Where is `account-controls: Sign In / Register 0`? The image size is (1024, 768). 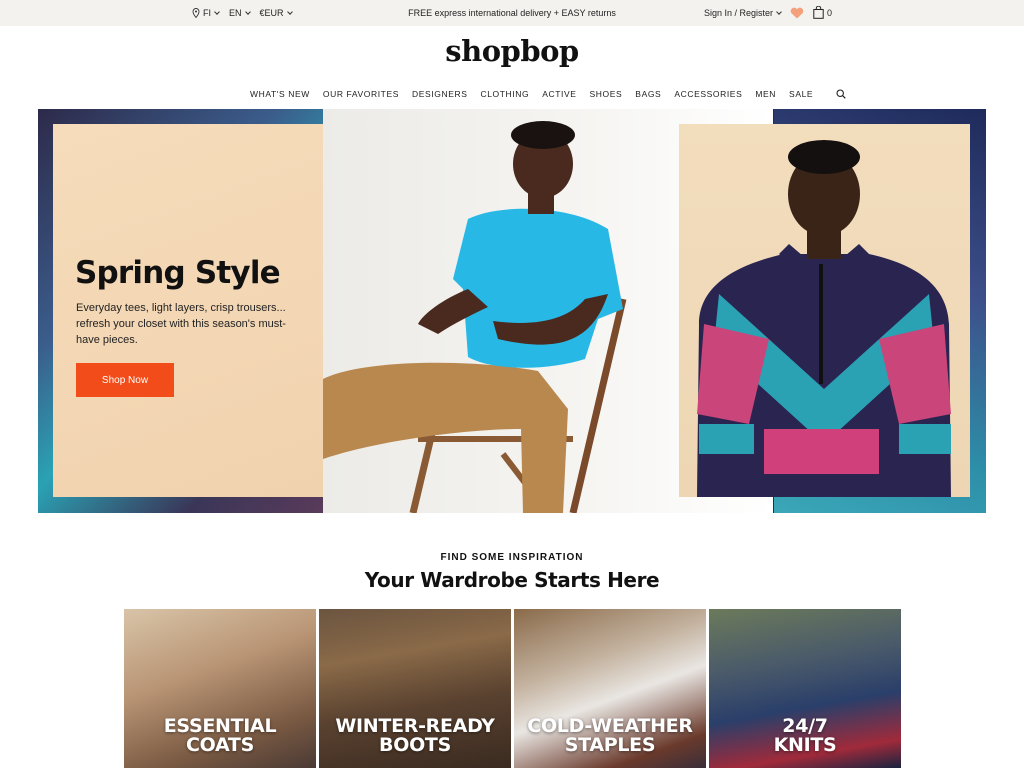 account-controls: Sign In / Register 0 is located at coordinates (768, 12).